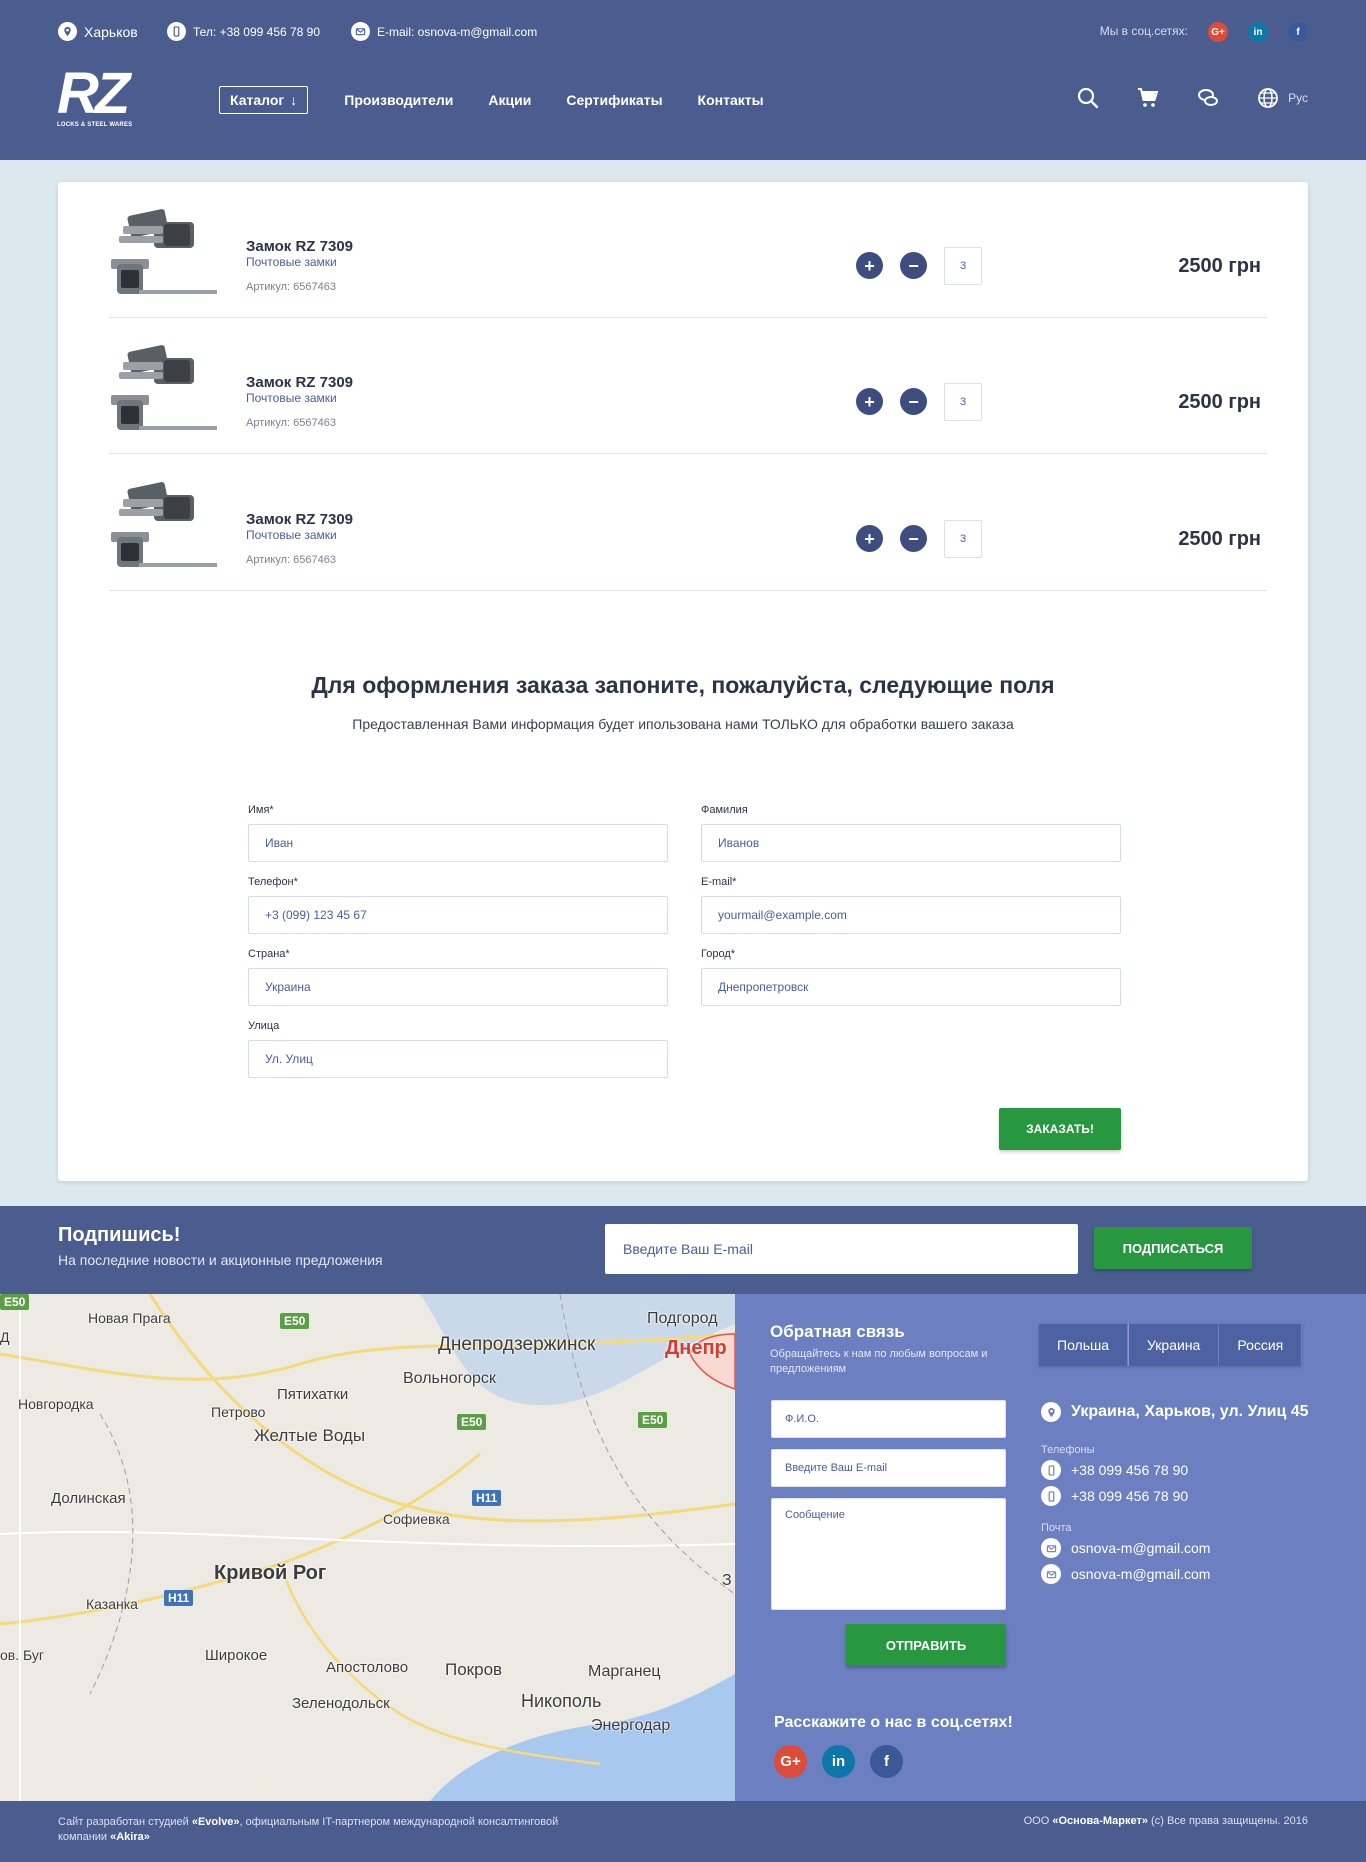 Image resolution: width=1366 pixels, height=1862 pixels. What do you see at coordinates (457, 31) in the screenshot?
I see `email-label: E-mail: osnova-m@gmail.com` at bounding box center [457, 31].